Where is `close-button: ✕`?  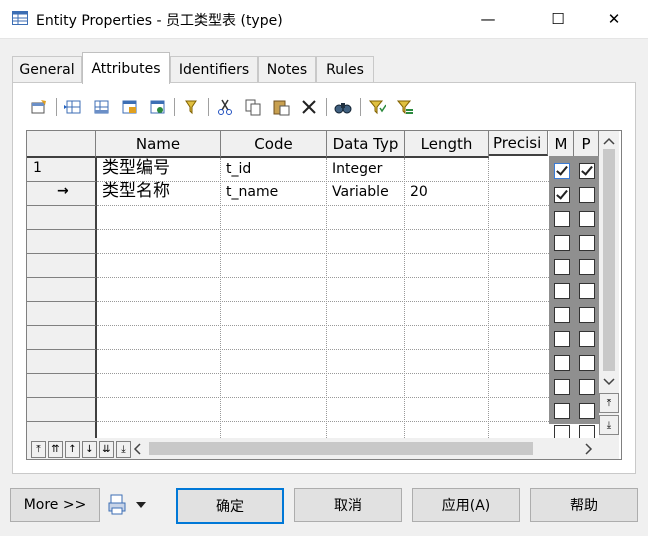 close-button: ✕ is located at coordinates (614, 19).